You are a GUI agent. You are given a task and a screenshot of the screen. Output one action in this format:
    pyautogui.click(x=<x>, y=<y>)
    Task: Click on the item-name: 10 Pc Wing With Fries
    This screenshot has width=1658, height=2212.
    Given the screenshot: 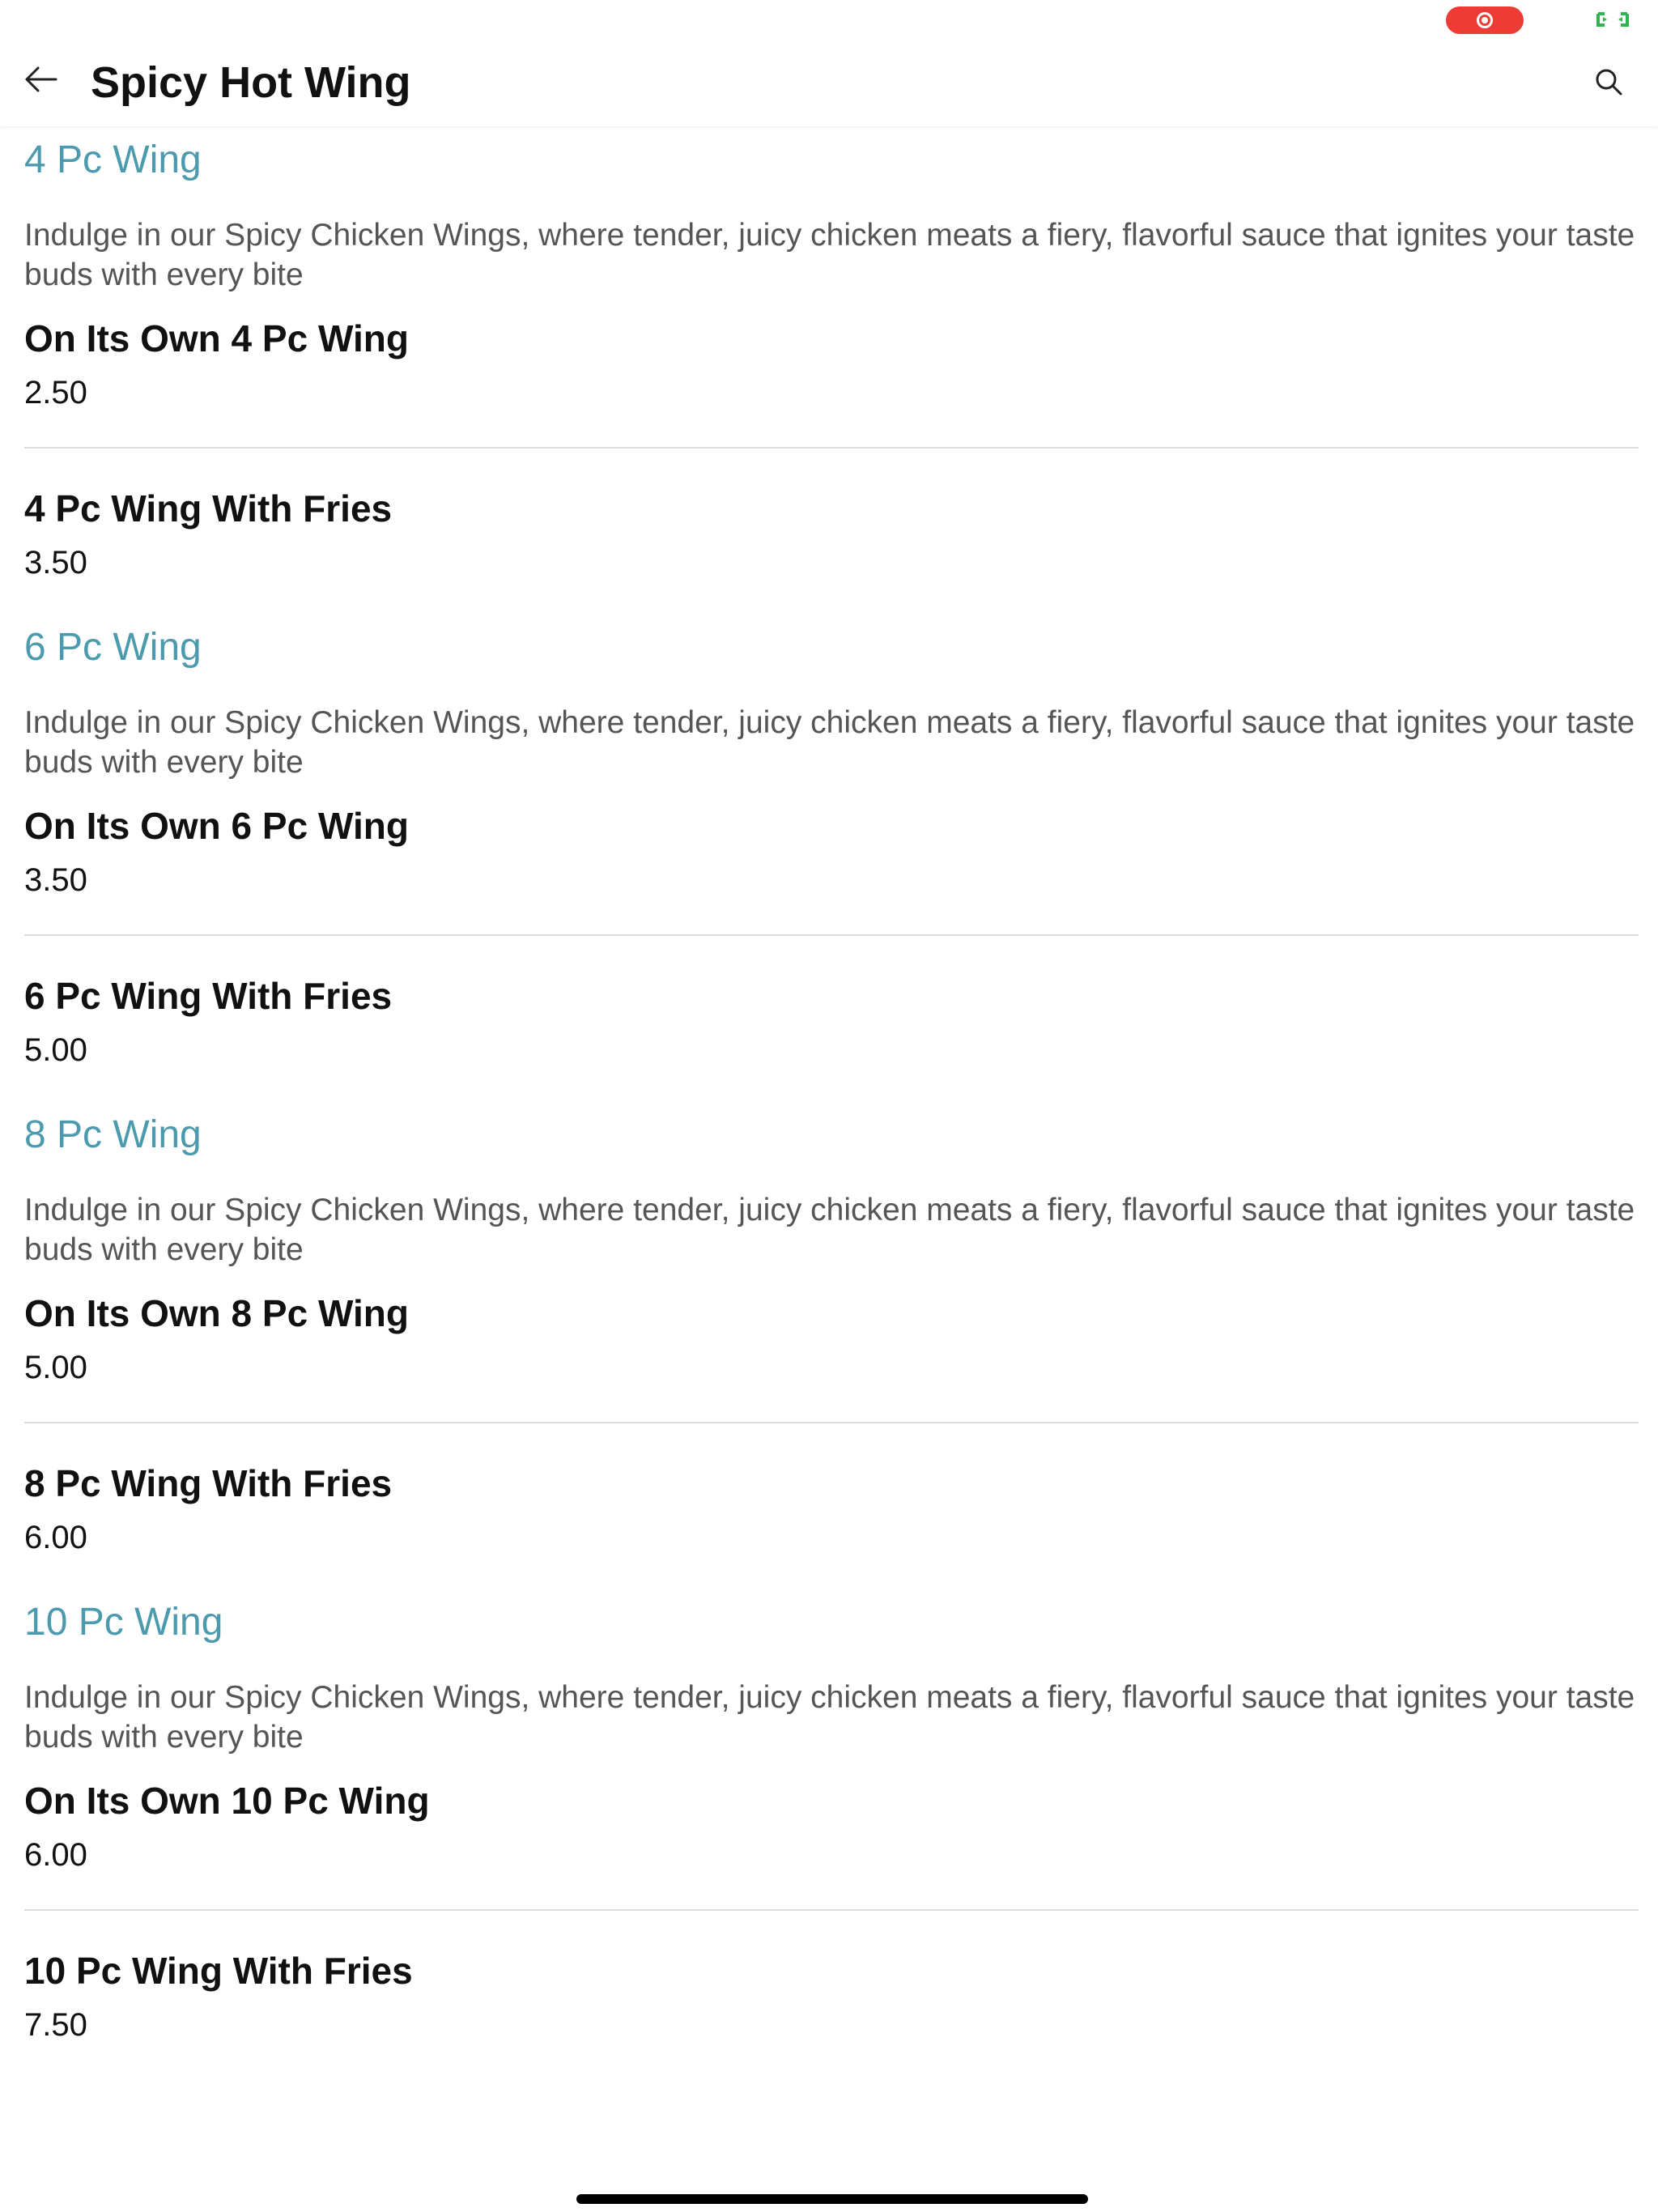 What is the action you would take?
    pyautogui.click(x=218, y=1971)
    